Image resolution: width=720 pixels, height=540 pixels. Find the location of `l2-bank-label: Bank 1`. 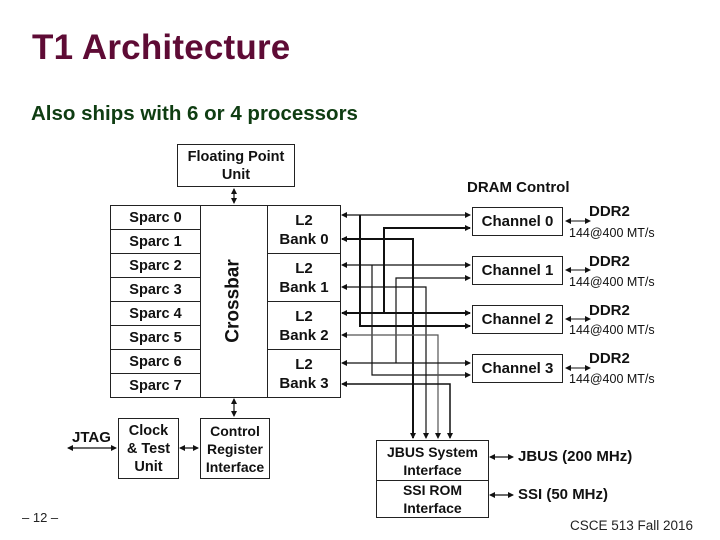

l2-bank-label: Bank 1 is located at coordinates (304, 287).